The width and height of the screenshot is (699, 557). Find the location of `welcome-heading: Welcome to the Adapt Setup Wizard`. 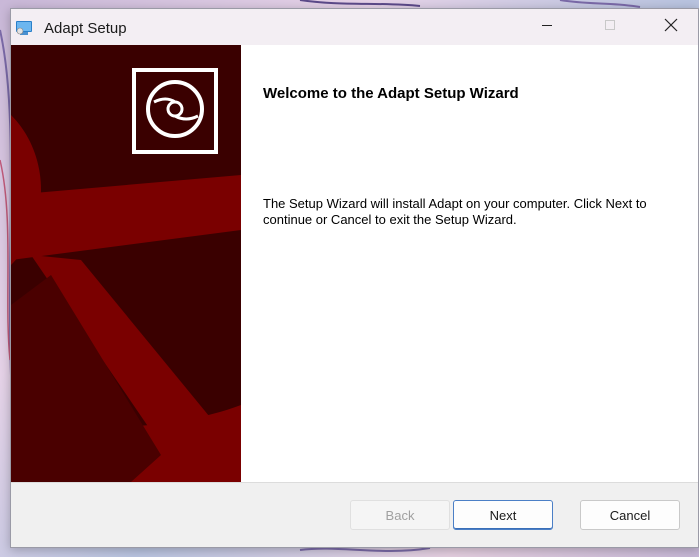

welcome-heading: Welcome to the Adapt Setup Wizard is located at coordinates (391, 93).